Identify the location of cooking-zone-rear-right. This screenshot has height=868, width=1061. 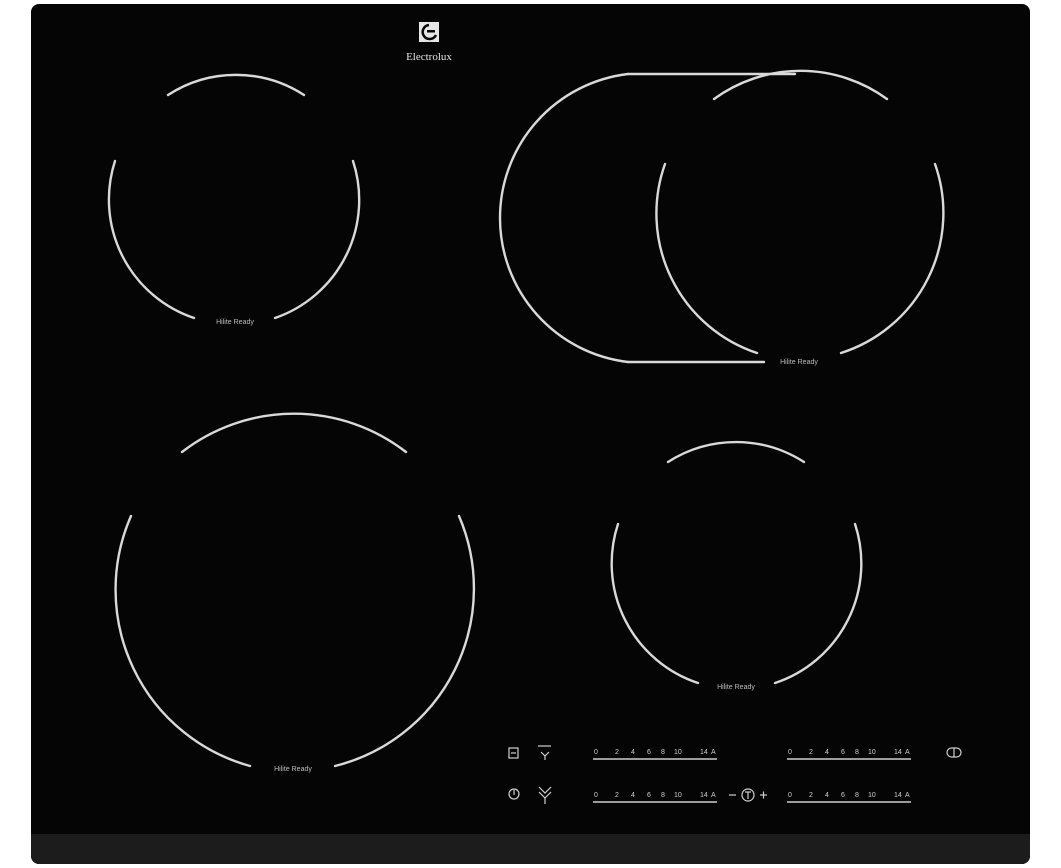
(721, 216).